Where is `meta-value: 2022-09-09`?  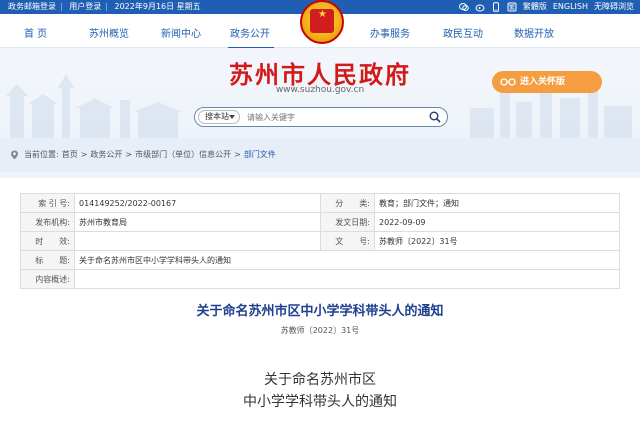
meta-value: 2022-09-09 is located at coordinates (497, 222).